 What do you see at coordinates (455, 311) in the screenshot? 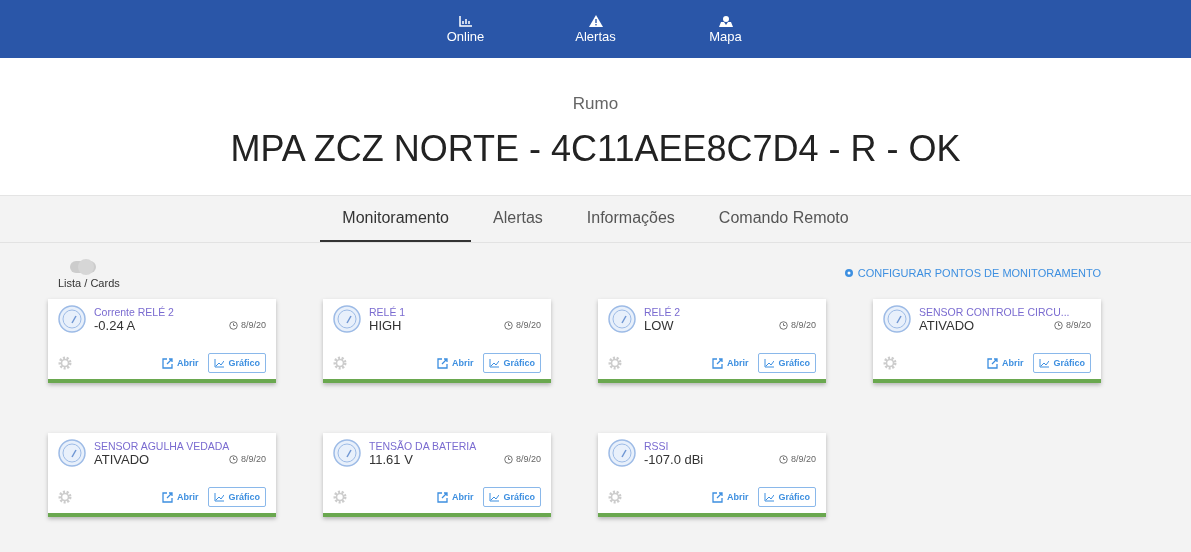
I see `sensor-name: RELÉ 1` at bounding box center [455, 311].